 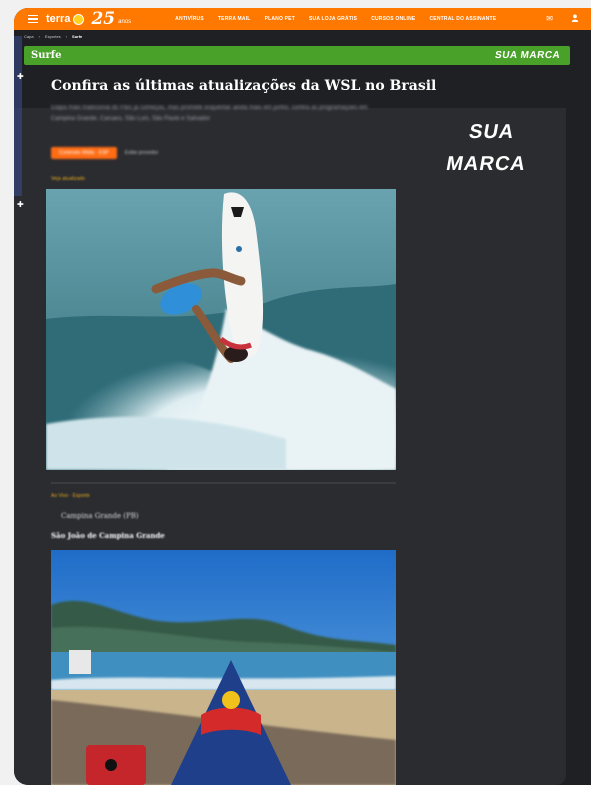 What do you see at coordinates (488, 148) in the screenshot?
I see `sidebar-brand-logo: SUA MARCA` at bounding box center [488, 148].